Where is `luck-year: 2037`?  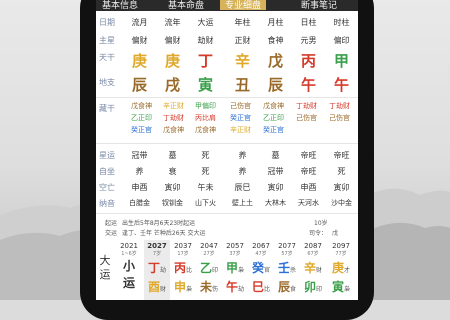
luck-year: 2037 is located at coordinates (183, 246).